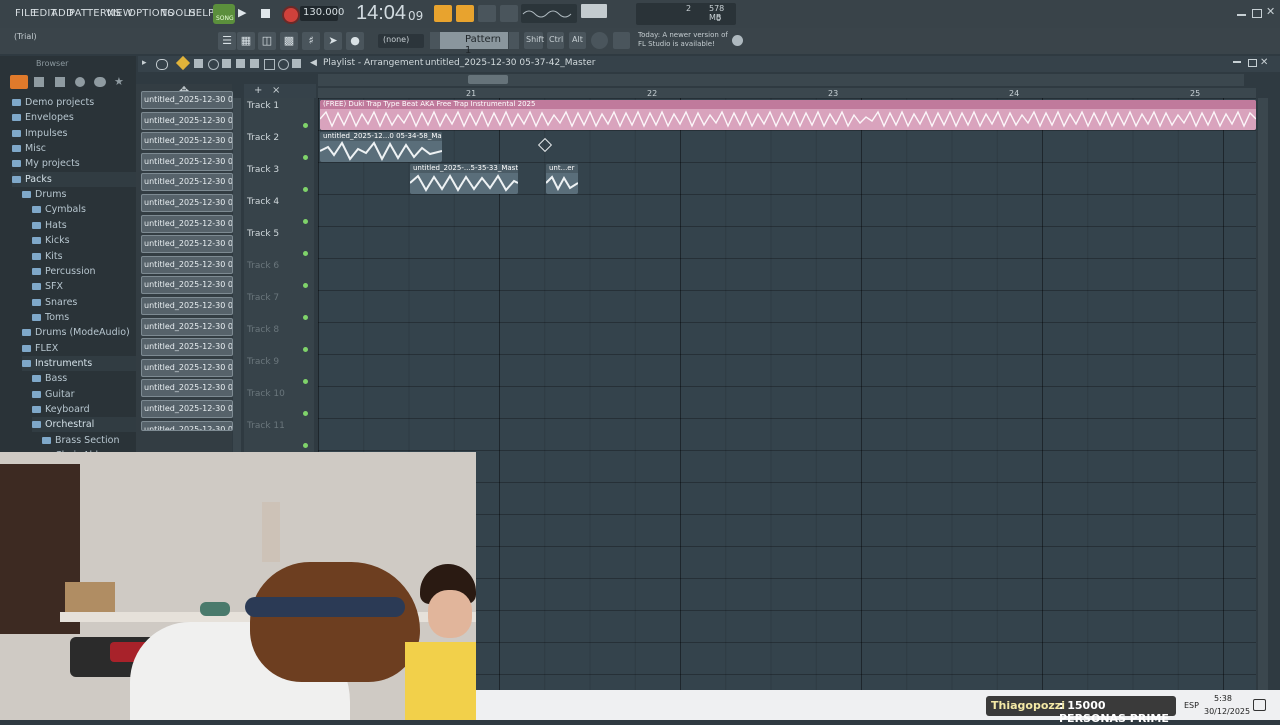 Image resolution: width=1280 pixels, height=725 pixels. What do you see at coordinates (61, 409) in the screenshot?
I see `browser-item: Keyboard` at bounding box center [61, 409].